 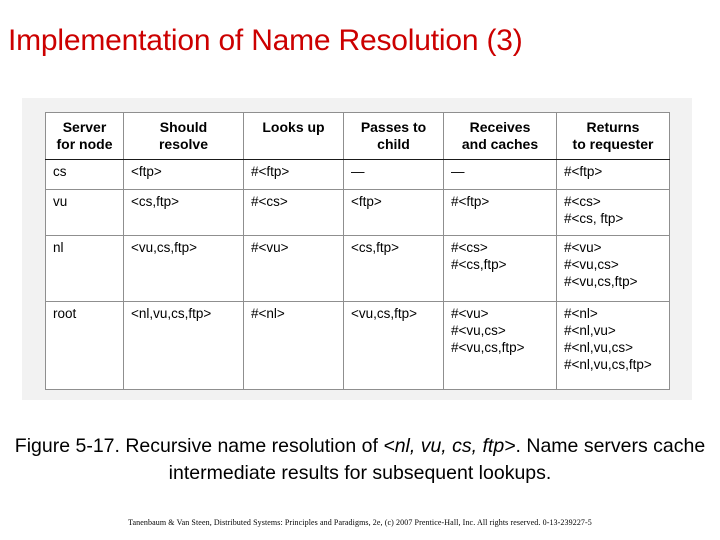 What do you see at coordinates (293, 144) in the screenshot?
I see `header-line` at bounding box center [293, 144].